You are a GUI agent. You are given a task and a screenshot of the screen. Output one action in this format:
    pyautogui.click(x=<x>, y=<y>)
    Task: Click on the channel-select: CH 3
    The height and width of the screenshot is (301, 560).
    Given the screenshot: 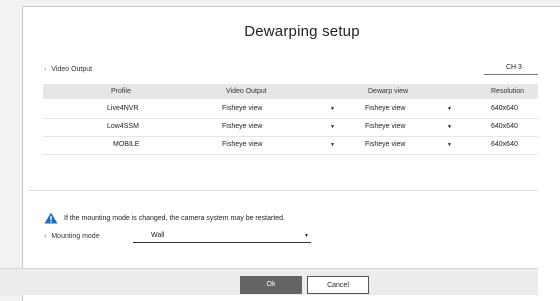 What is the action you would take?
    pyautogui.click(x=511, y=68)
    